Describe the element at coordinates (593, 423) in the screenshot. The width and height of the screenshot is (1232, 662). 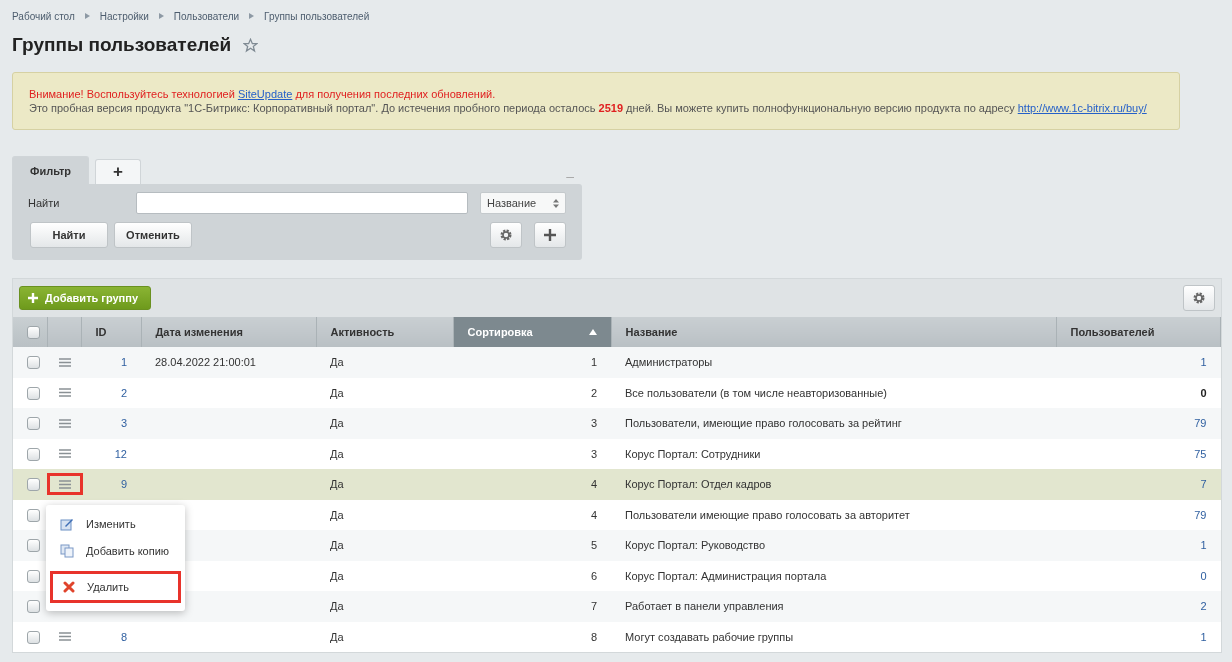
I see `sort-text: 3` at that location.